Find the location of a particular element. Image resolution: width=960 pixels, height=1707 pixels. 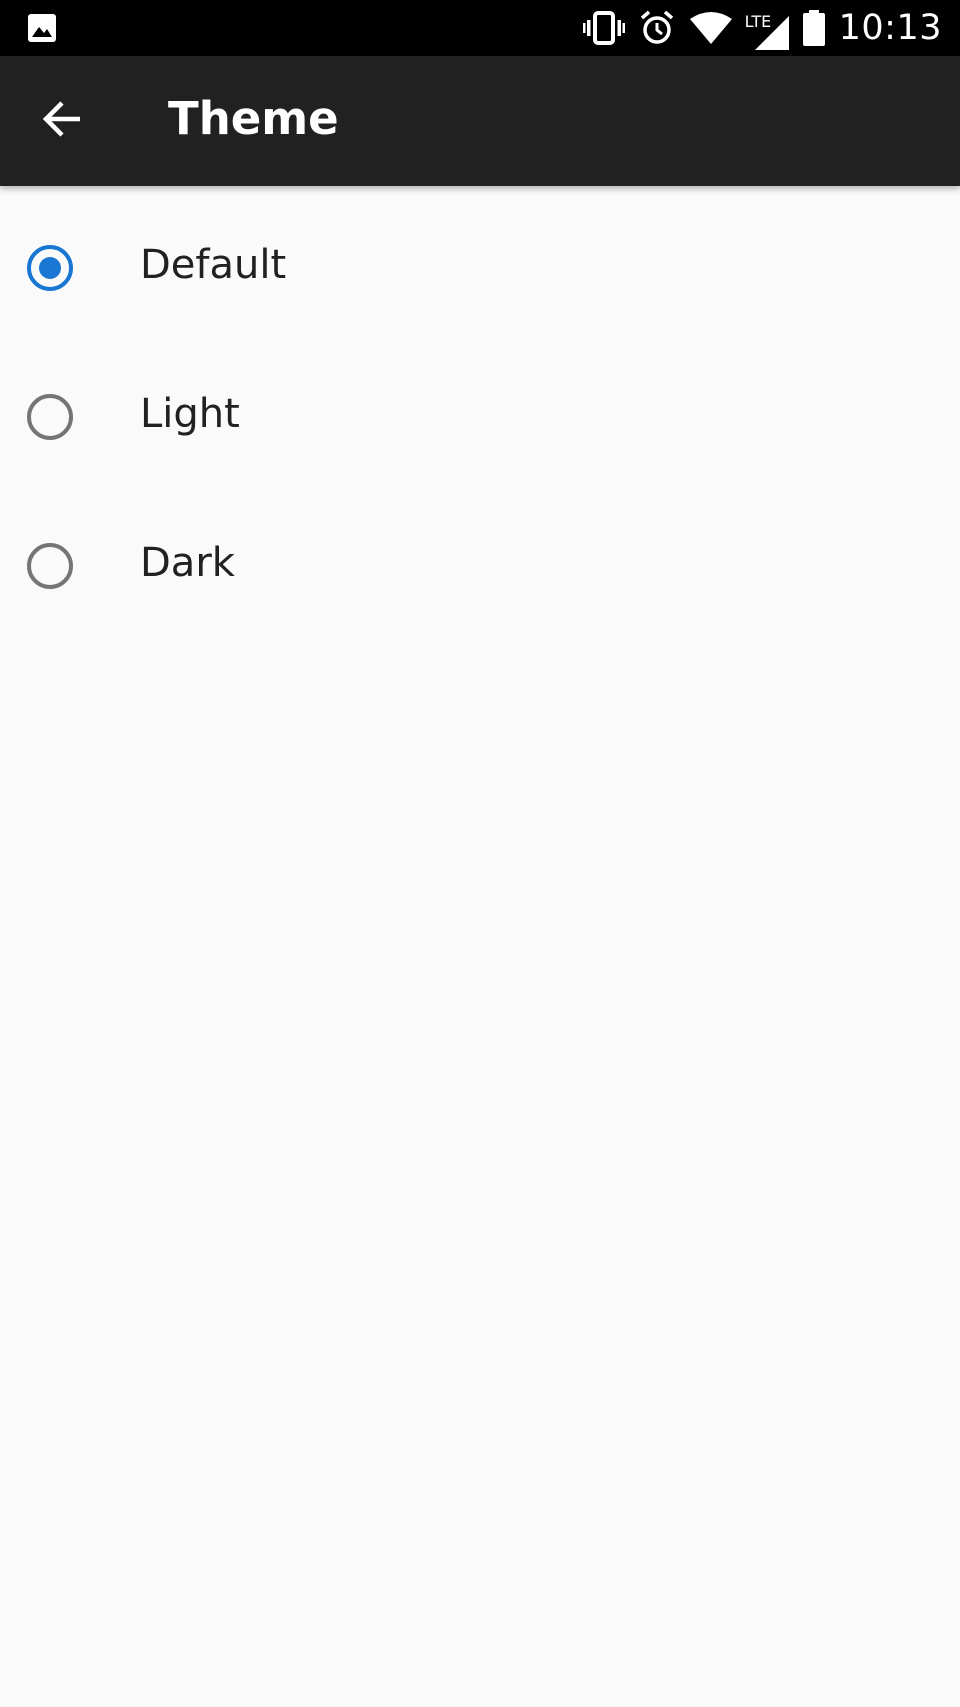

page-title: Theme is located at coordinates (253, 118).